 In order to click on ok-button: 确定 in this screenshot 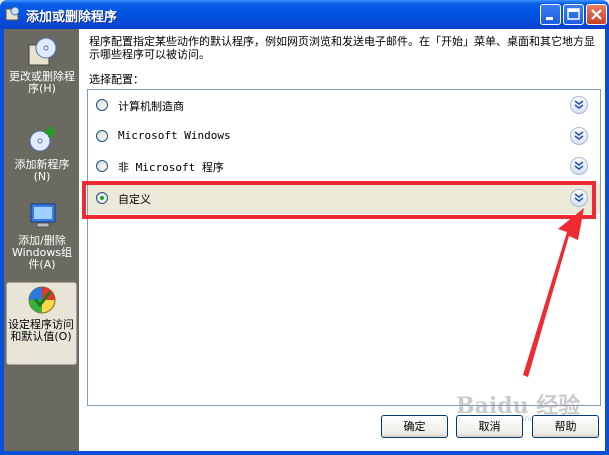, I will do `click(414, 426)`.